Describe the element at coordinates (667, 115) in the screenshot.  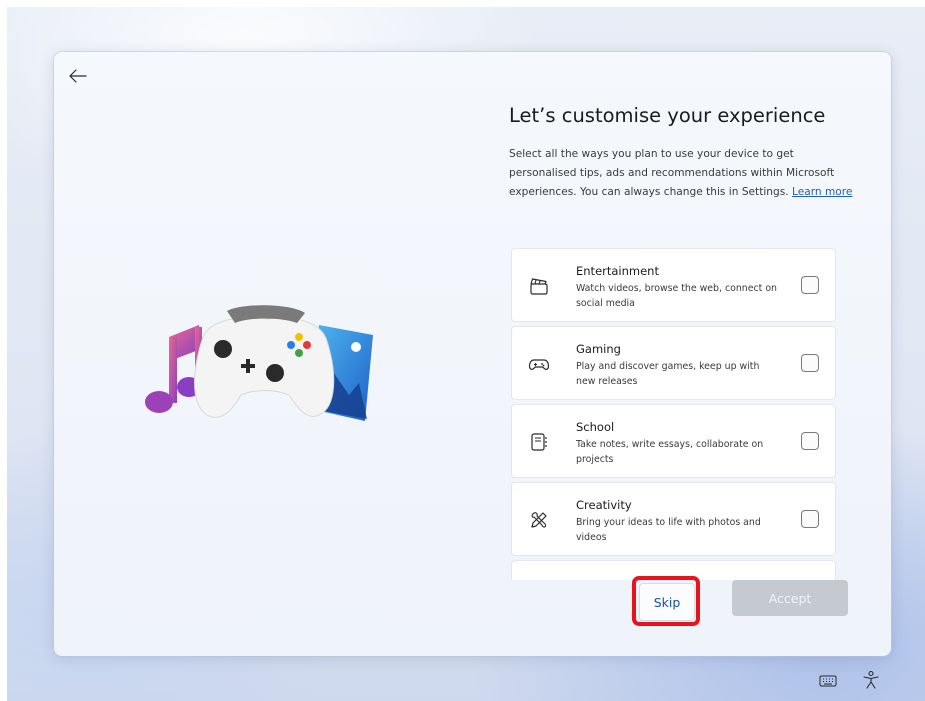
I see `page-title: Let’s customise your experience` at that location.